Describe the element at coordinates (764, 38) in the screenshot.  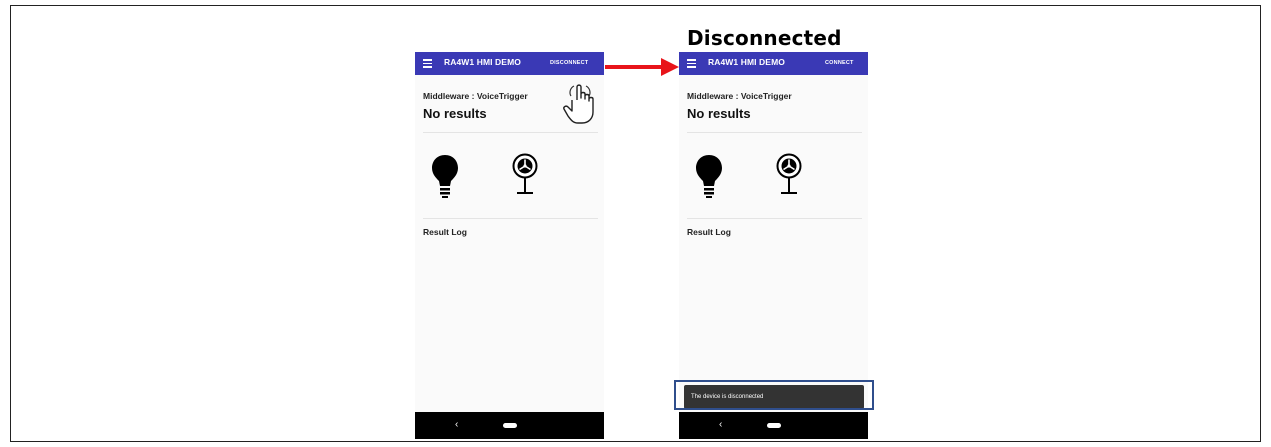
I see `status-heading: Disconnected` at that location.